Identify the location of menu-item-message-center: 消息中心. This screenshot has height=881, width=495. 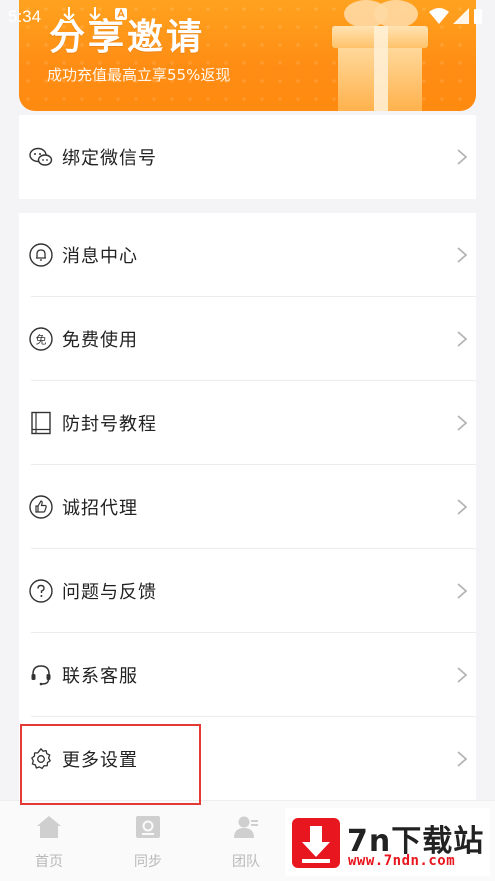
(247, 255).